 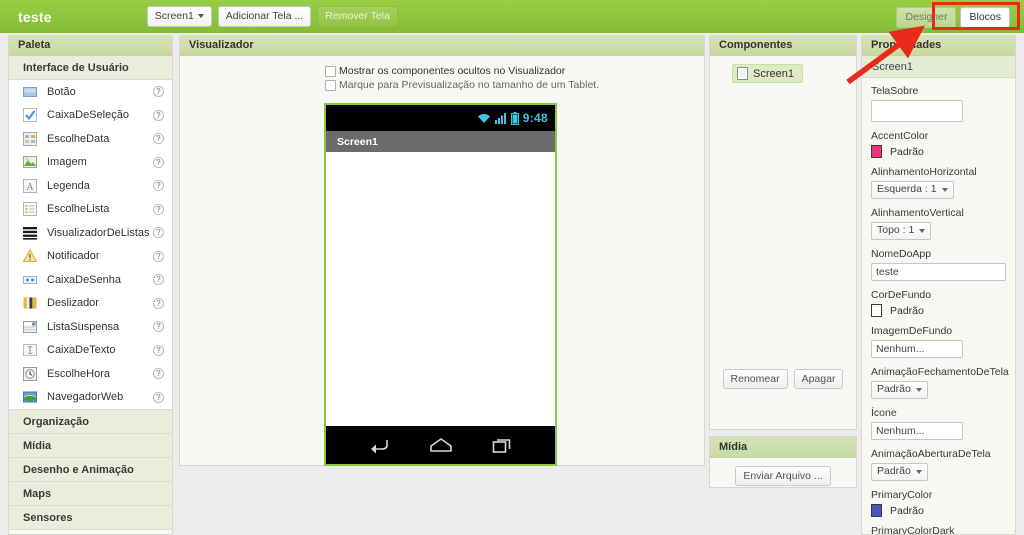 What do you see at coordinates (783, 45) in the screenshot?
I see `components-header: Componentes` at bounding box center [783, 45].